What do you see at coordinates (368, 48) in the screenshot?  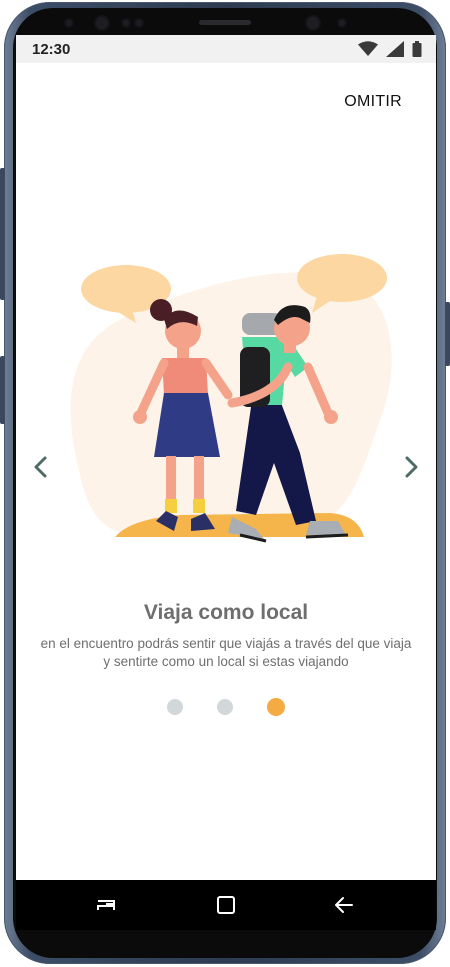 I see `wifi-icon` at bounding box center [368, 48].